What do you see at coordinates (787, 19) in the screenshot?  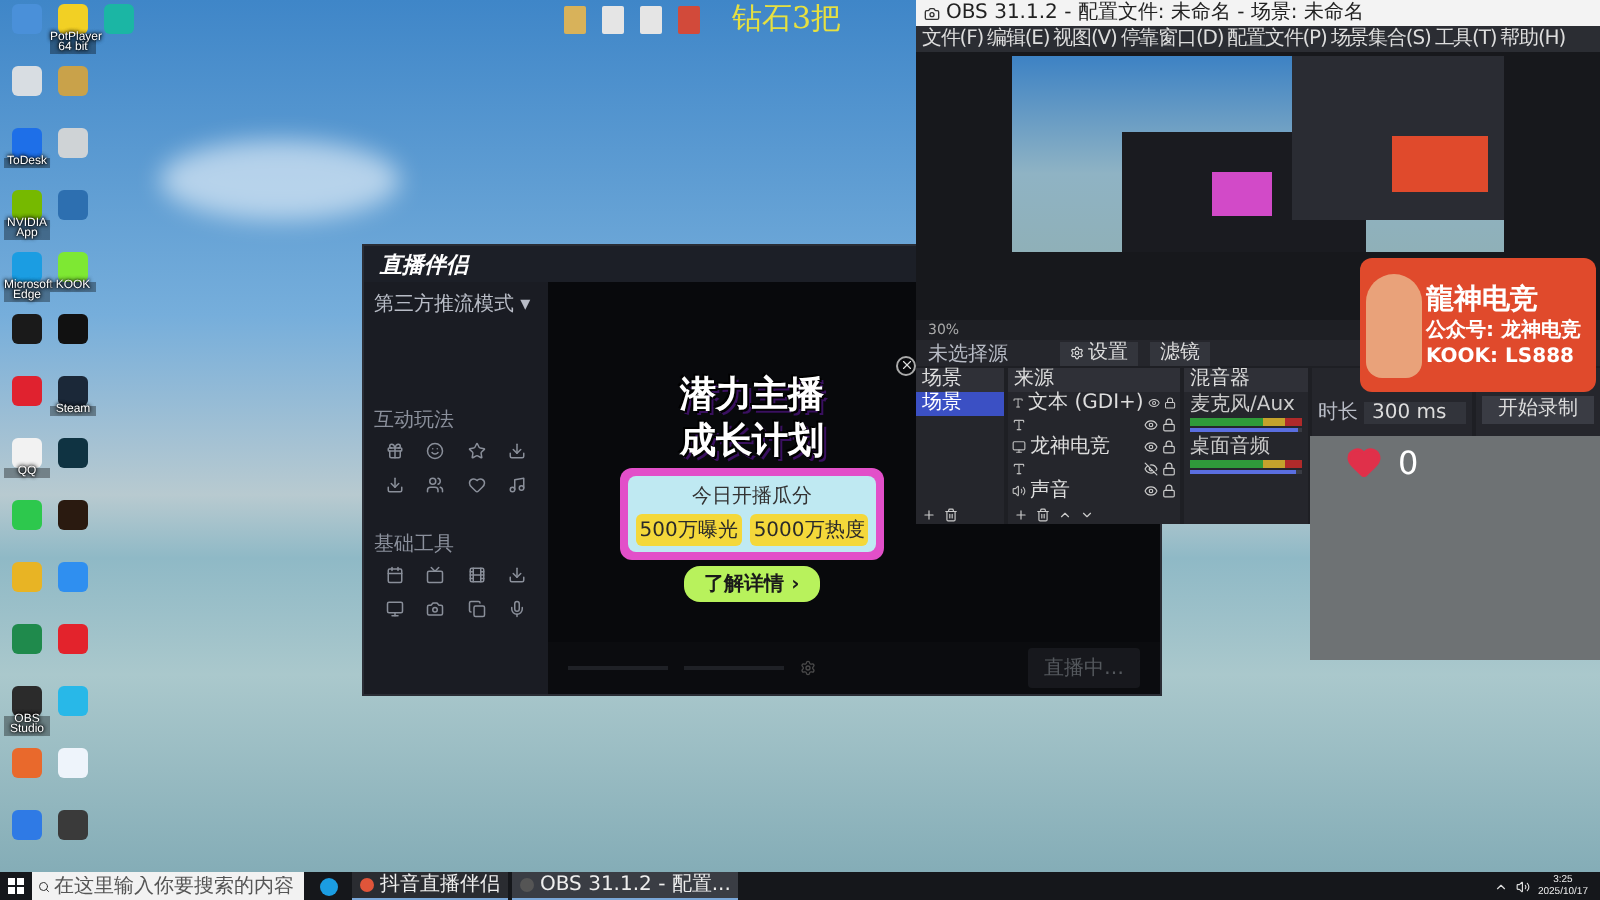 I see `overlay-text: 钻石3把` at bounding box center [787, 19].